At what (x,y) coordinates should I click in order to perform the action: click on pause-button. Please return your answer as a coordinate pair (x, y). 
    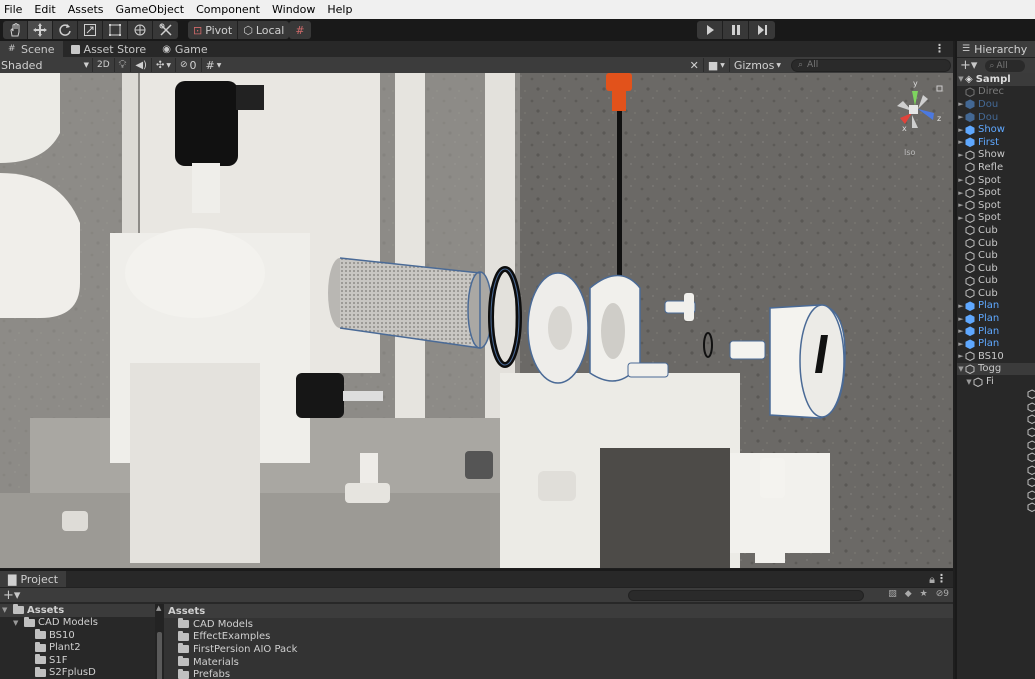
    Looking at the image, I should click on (736, 30).